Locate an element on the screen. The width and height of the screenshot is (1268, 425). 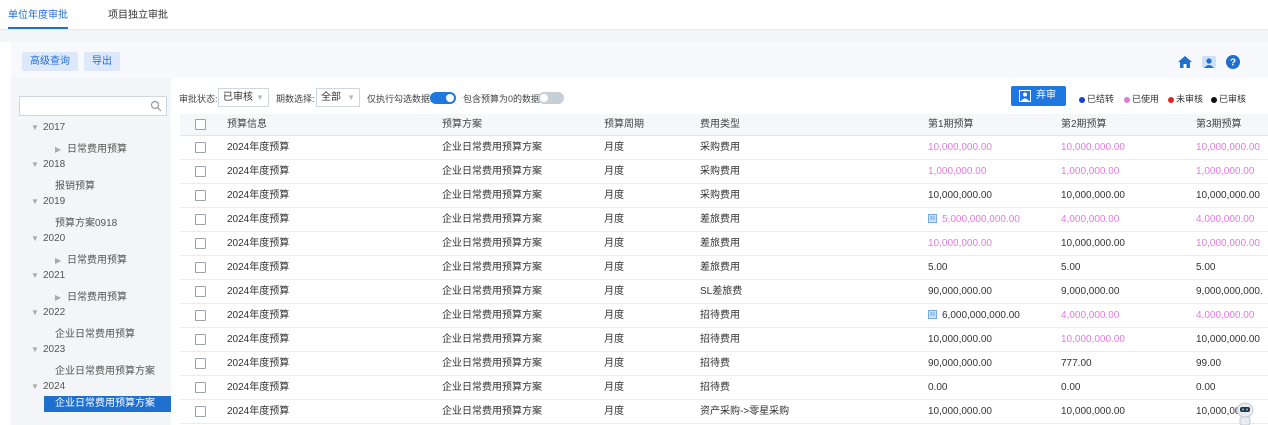
only-checked-label: 仅执行勾选数据: is located at coordinates (400, 99).